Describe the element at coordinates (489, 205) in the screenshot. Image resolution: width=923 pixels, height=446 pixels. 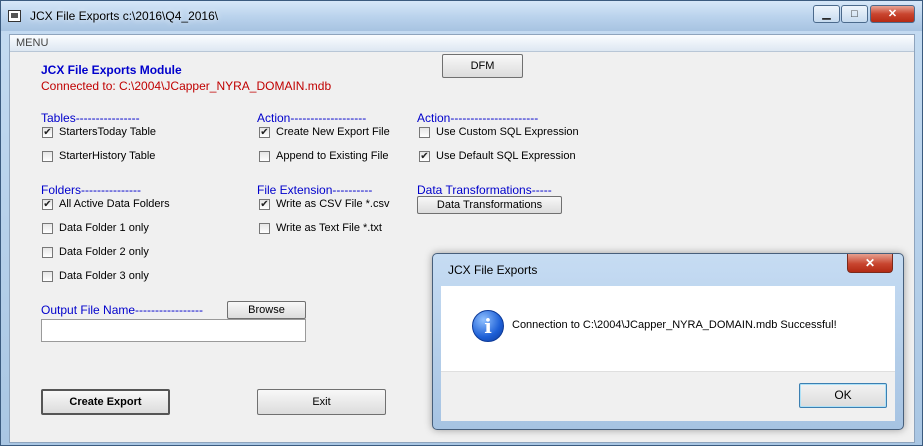
I see `data-transformations-button: Data Transformations` at that location.